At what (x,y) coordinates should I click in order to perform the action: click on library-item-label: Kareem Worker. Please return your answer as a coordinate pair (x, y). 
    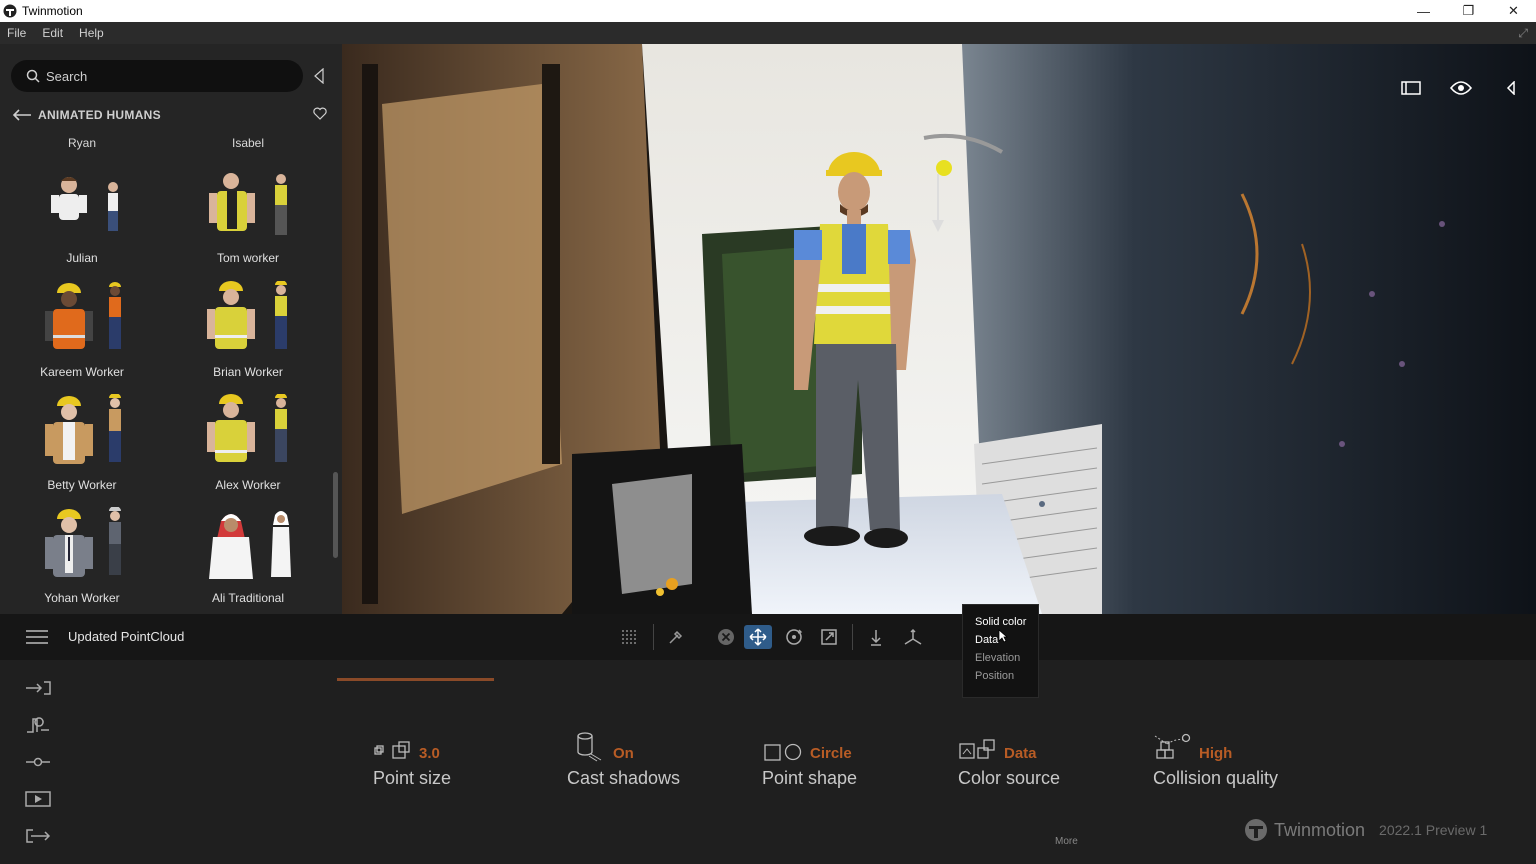
    Looking at the image, I should click on (82, 372).